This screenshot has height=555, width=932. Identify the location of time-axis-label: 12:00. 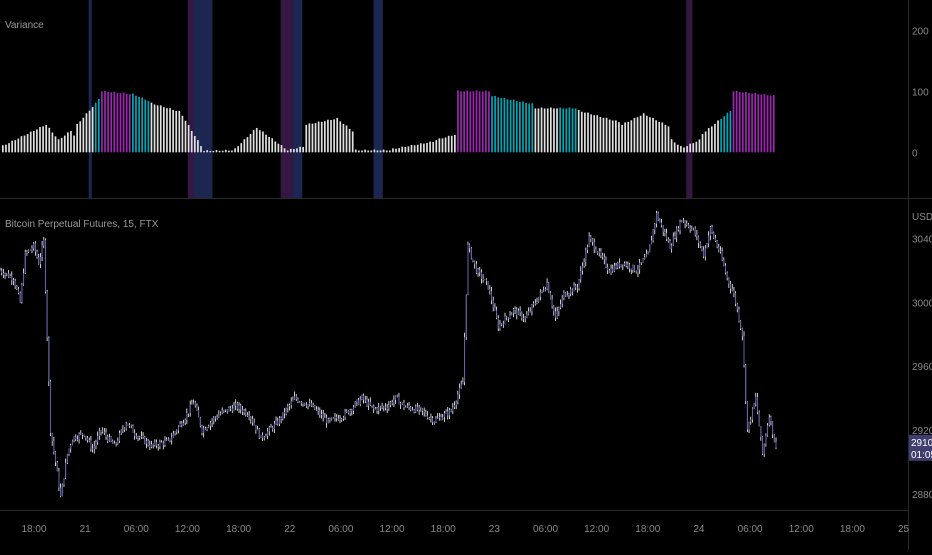
(187, 529).